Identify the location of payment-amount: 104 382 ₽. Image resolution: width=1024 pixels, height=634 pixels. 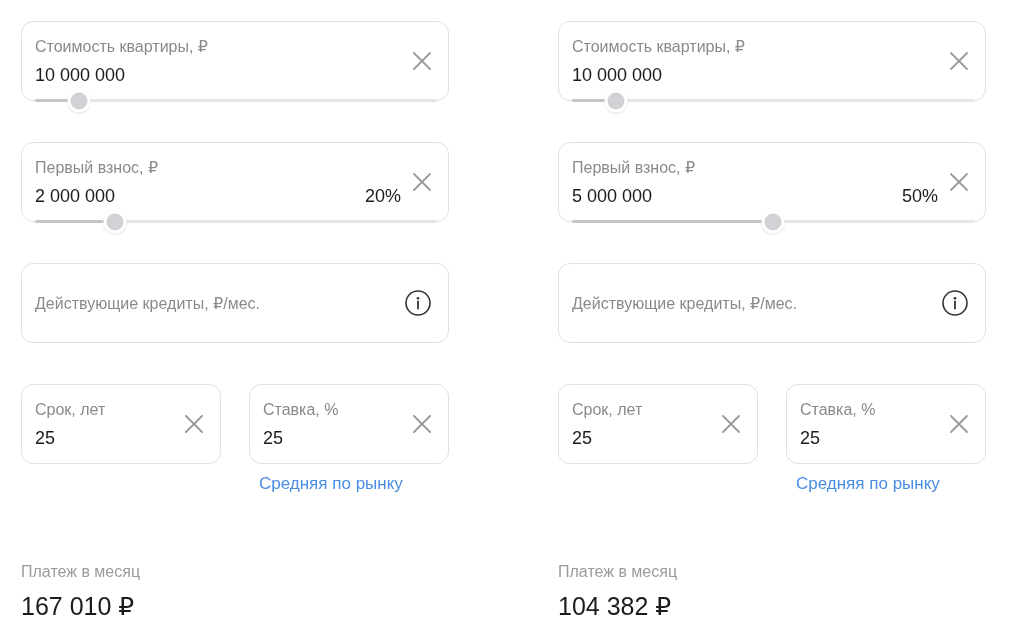
(615, 606).